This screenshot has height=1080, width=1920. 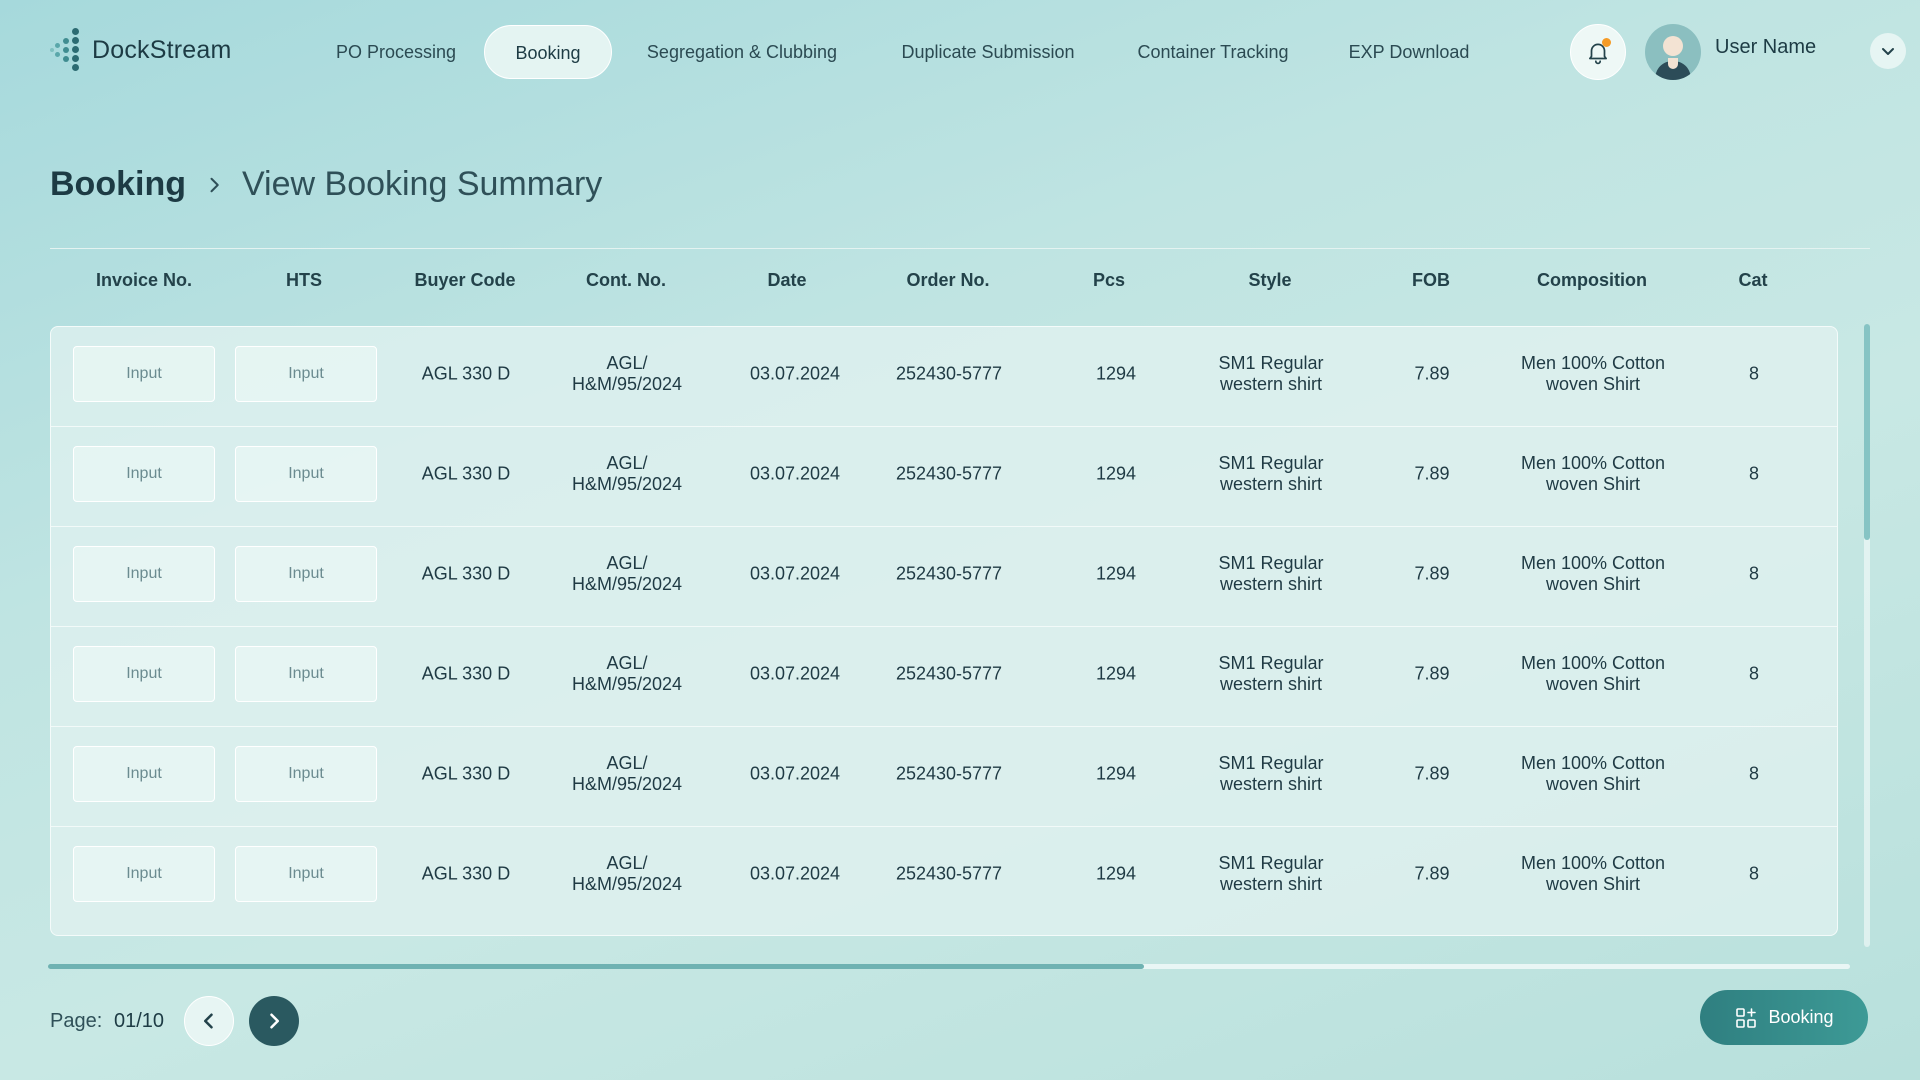 I want to click on vertical-scrollbar-thumb, so click(x=1867, y=432).